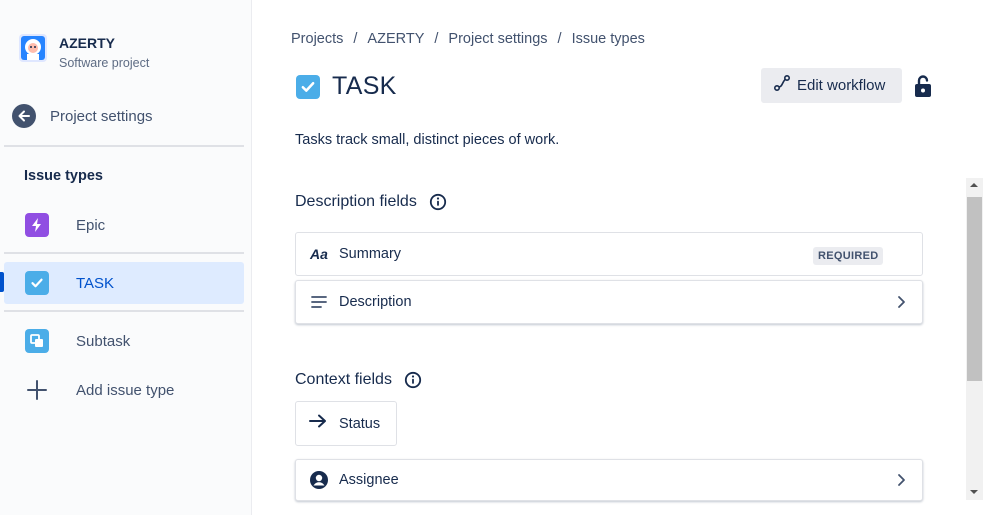 This screenshot has width=998, height=515. I want to click on project-name: AZERTY, so click(87, 43).